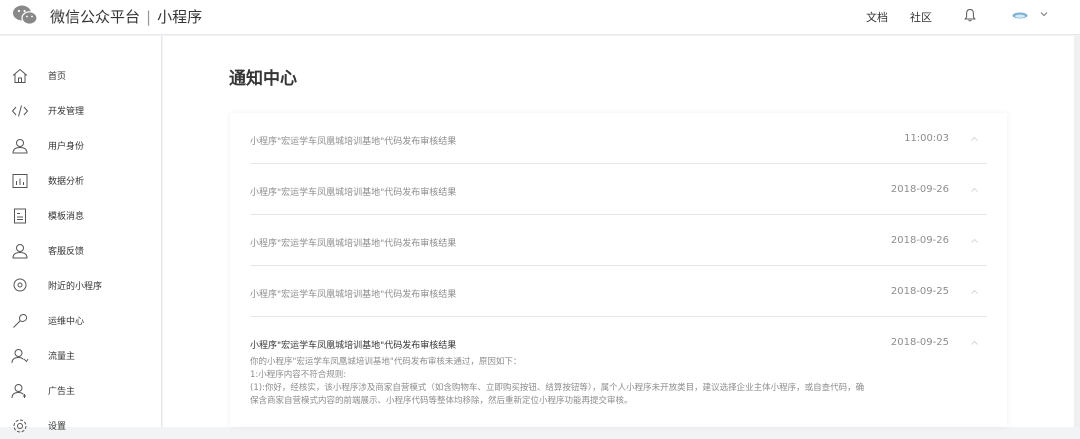 The image size is (1080, 439). I want to click on detail-line: 你的小程序"宏运学车凤凰城培训基地"代码发布审核未通过，原因如下：, so click(386, 362).